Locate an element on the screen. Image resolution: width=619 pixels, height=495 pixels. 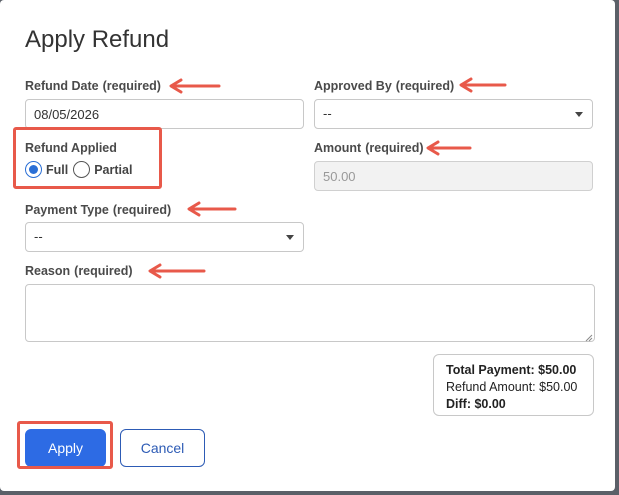
diff: Diff: $0.00 is located at coordinates (476, 404).